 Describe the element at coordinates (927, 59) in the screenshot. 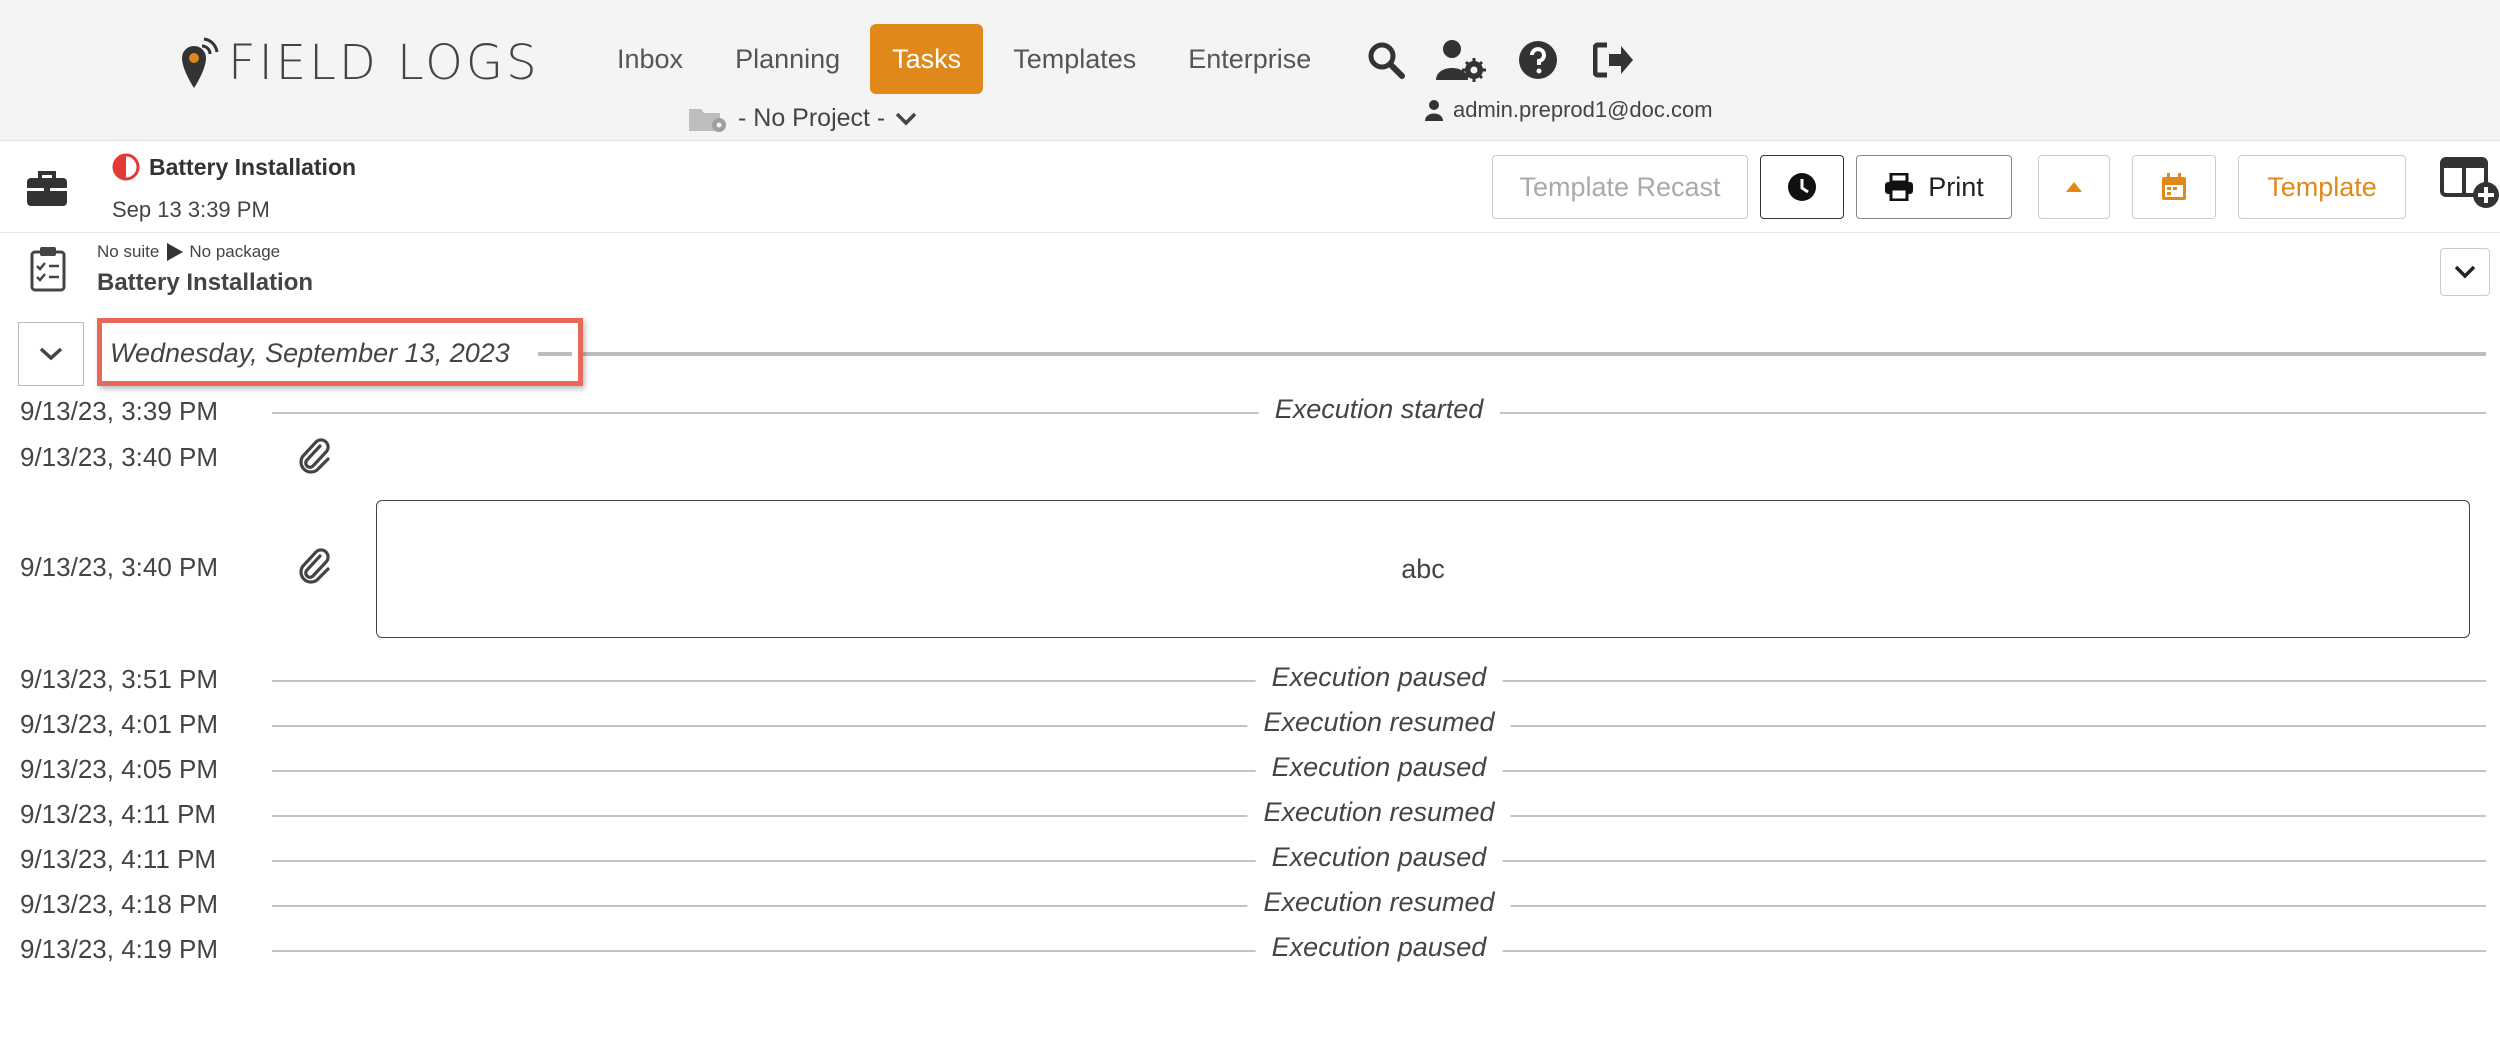

I see `nav-tasks: Tasks` at that location.